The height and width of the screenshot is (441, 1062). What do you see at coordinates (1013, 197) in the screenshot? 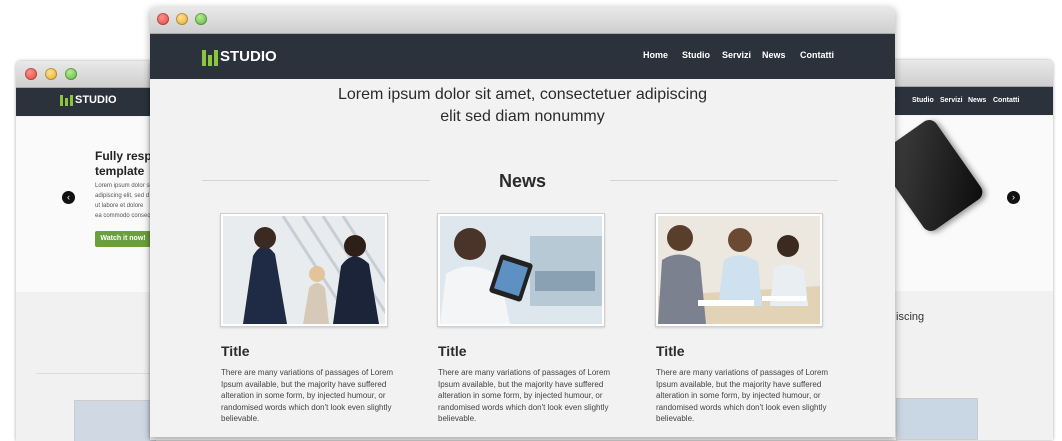
I see `slider-next-icon: ›` at bounding box center [1013, 197].